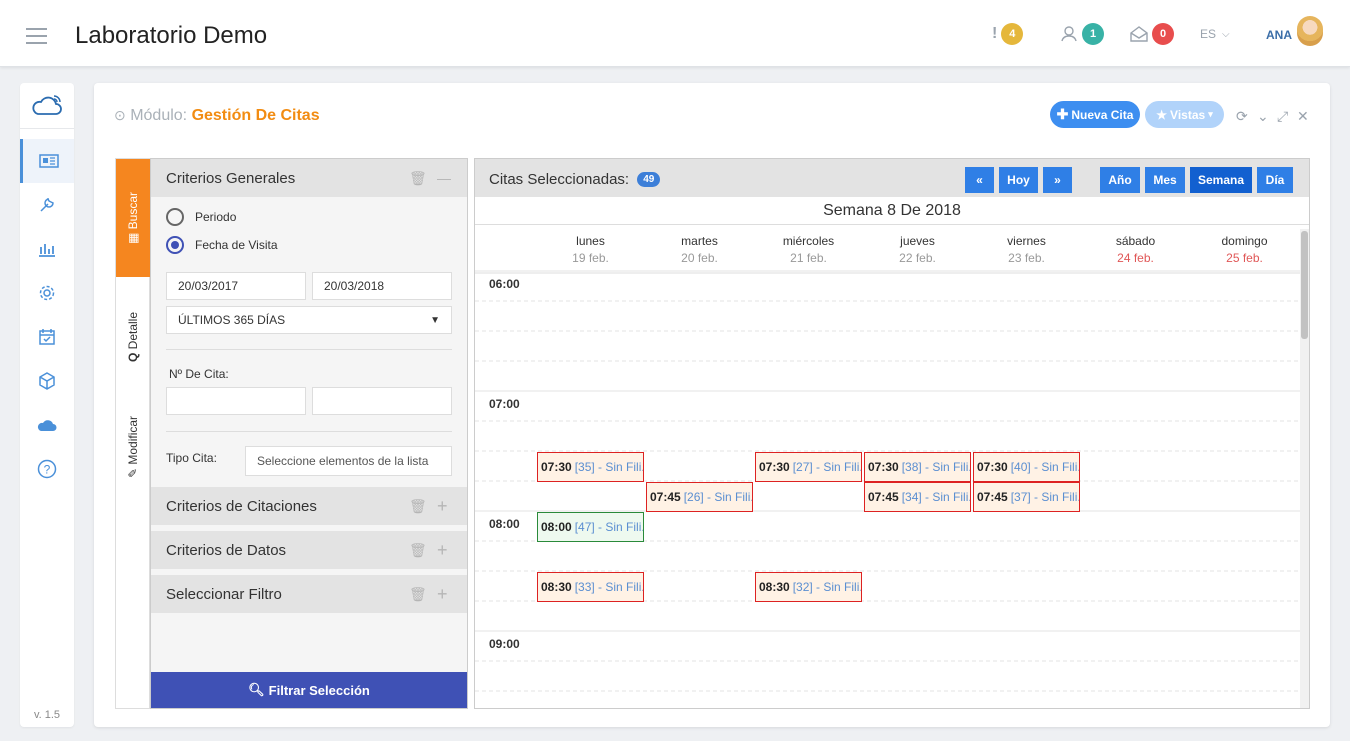  What do you see at coordinates (1221, 180) in the screenshot?
I see `view-week-button: Semana` at bounding box center [1221, 180].